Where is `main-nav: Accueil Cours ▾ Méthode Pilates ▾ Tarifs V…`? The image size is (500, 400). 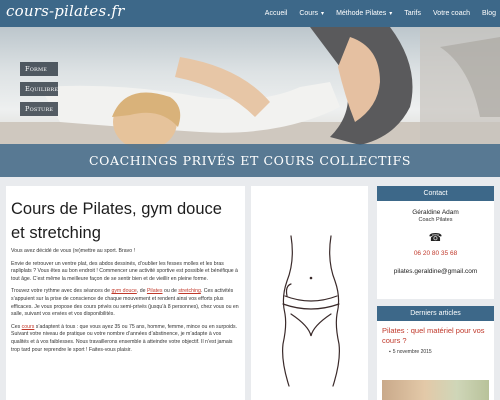
main-nav: Accueil Cours ▾ Méthode Pilates ▾ Tarifs V… is located at coordinates (374, 13).